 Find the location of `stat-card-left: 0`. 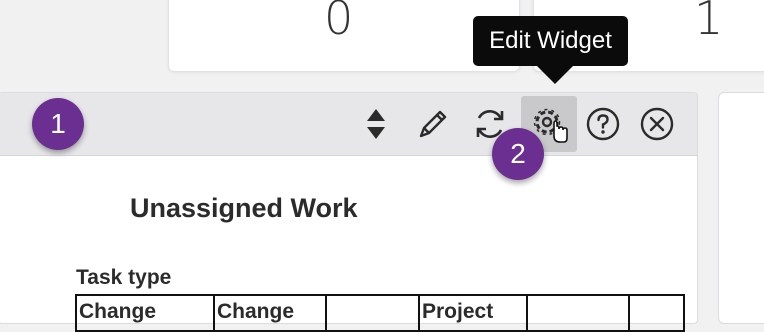

stat-card-left: 0 is located at coordinates (344, 36).